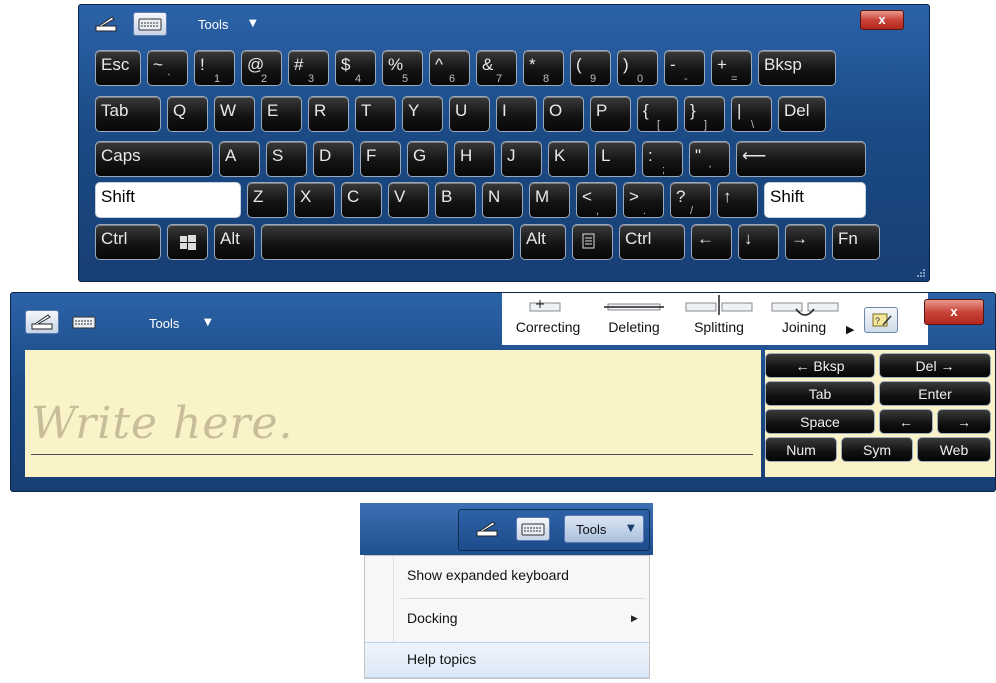 The width and height of the screenshot is (996, 683). Describe the element at coordinates (954, 449) in the screenshot. I see `web-key: Web` at that location.